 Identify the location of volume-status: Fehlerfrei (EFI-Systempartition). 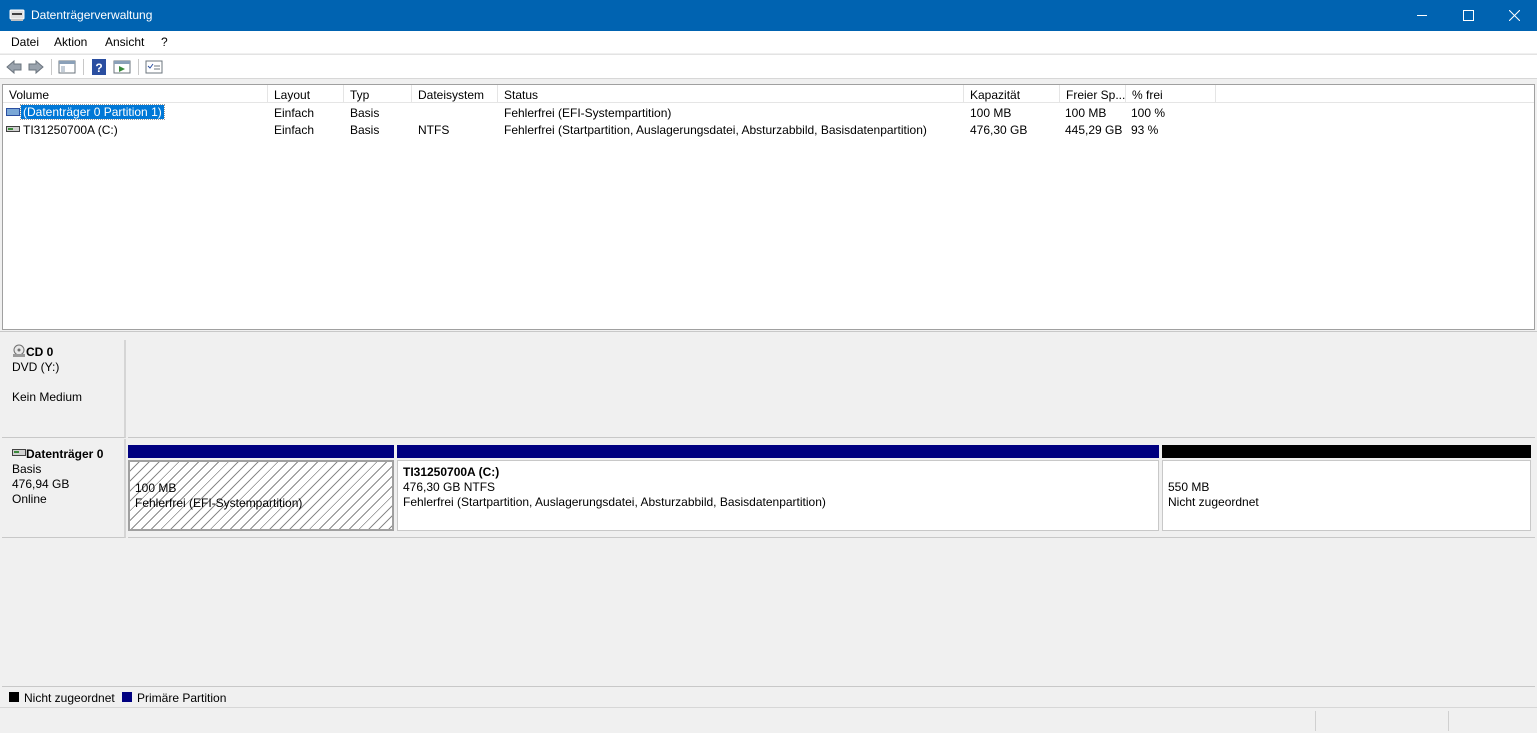
(588, 113).